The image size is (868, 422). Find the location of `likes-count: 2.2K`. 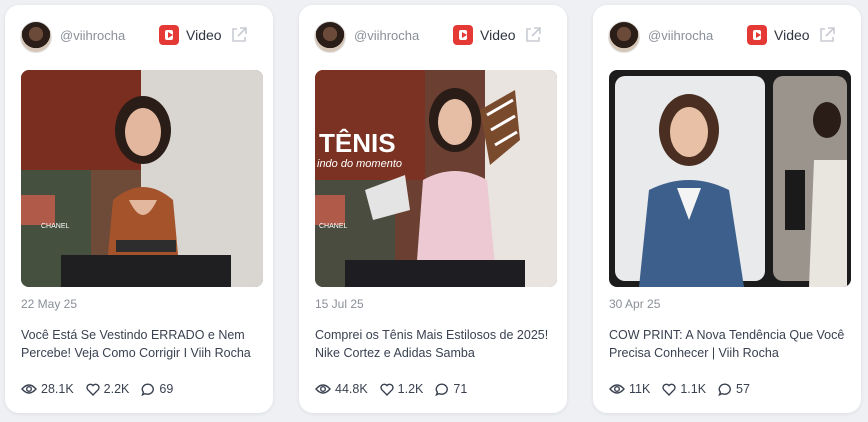

likes-count: 2.2K is located at coordinates (116, 389).